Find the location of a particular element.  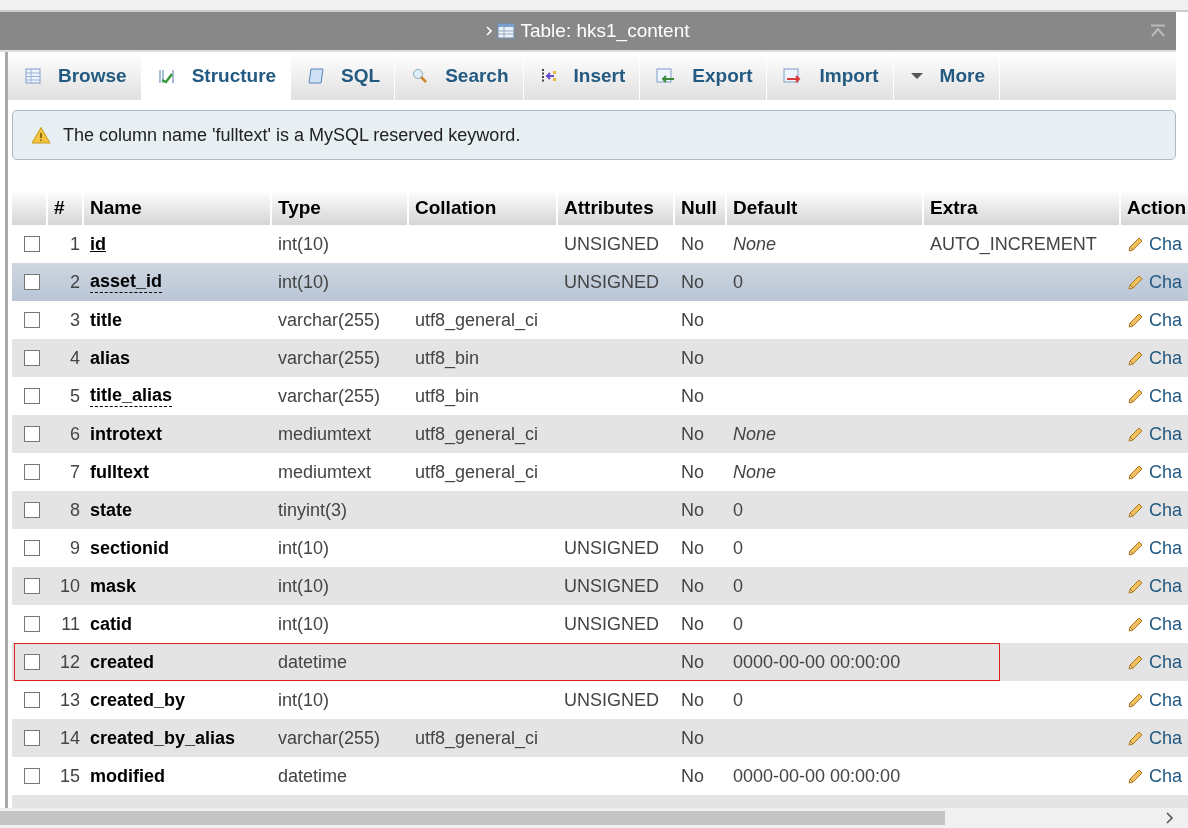

table-cell-text: 6 is located at coordinates (75, 434).